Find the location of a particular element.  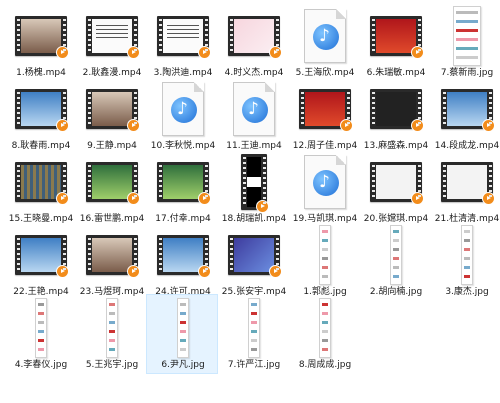

file-item: 1.杨槐.mp4 is located at coordinates (40, 42).